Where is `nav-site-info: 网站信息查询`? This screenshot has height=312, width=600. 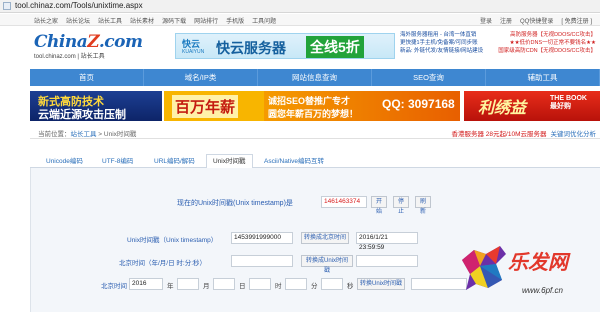 nav-site-info: 网站信息查询 is located at coordinates (315, 77).